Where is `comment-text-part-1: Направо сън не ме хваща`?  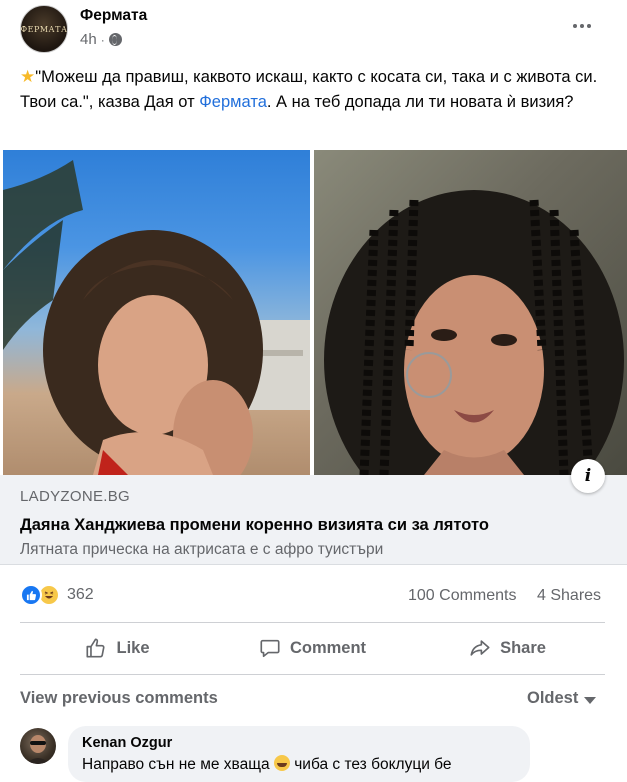 comment-text-part-1: Направо сън не ме хваща is located at coordinates (178, 764).